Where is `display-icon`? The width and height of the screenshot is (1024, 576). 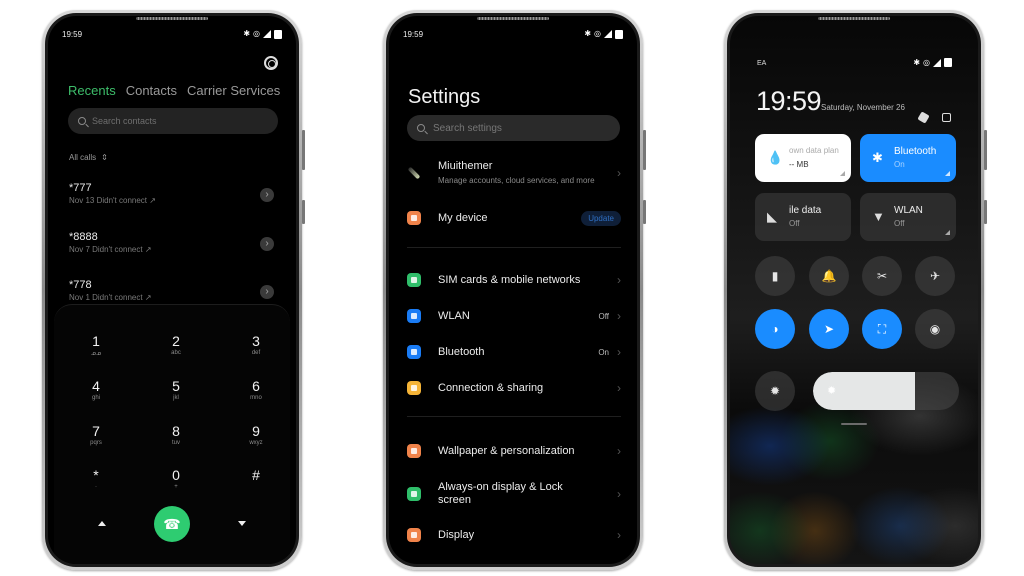 display-icon is located at coordinates (414, 535).